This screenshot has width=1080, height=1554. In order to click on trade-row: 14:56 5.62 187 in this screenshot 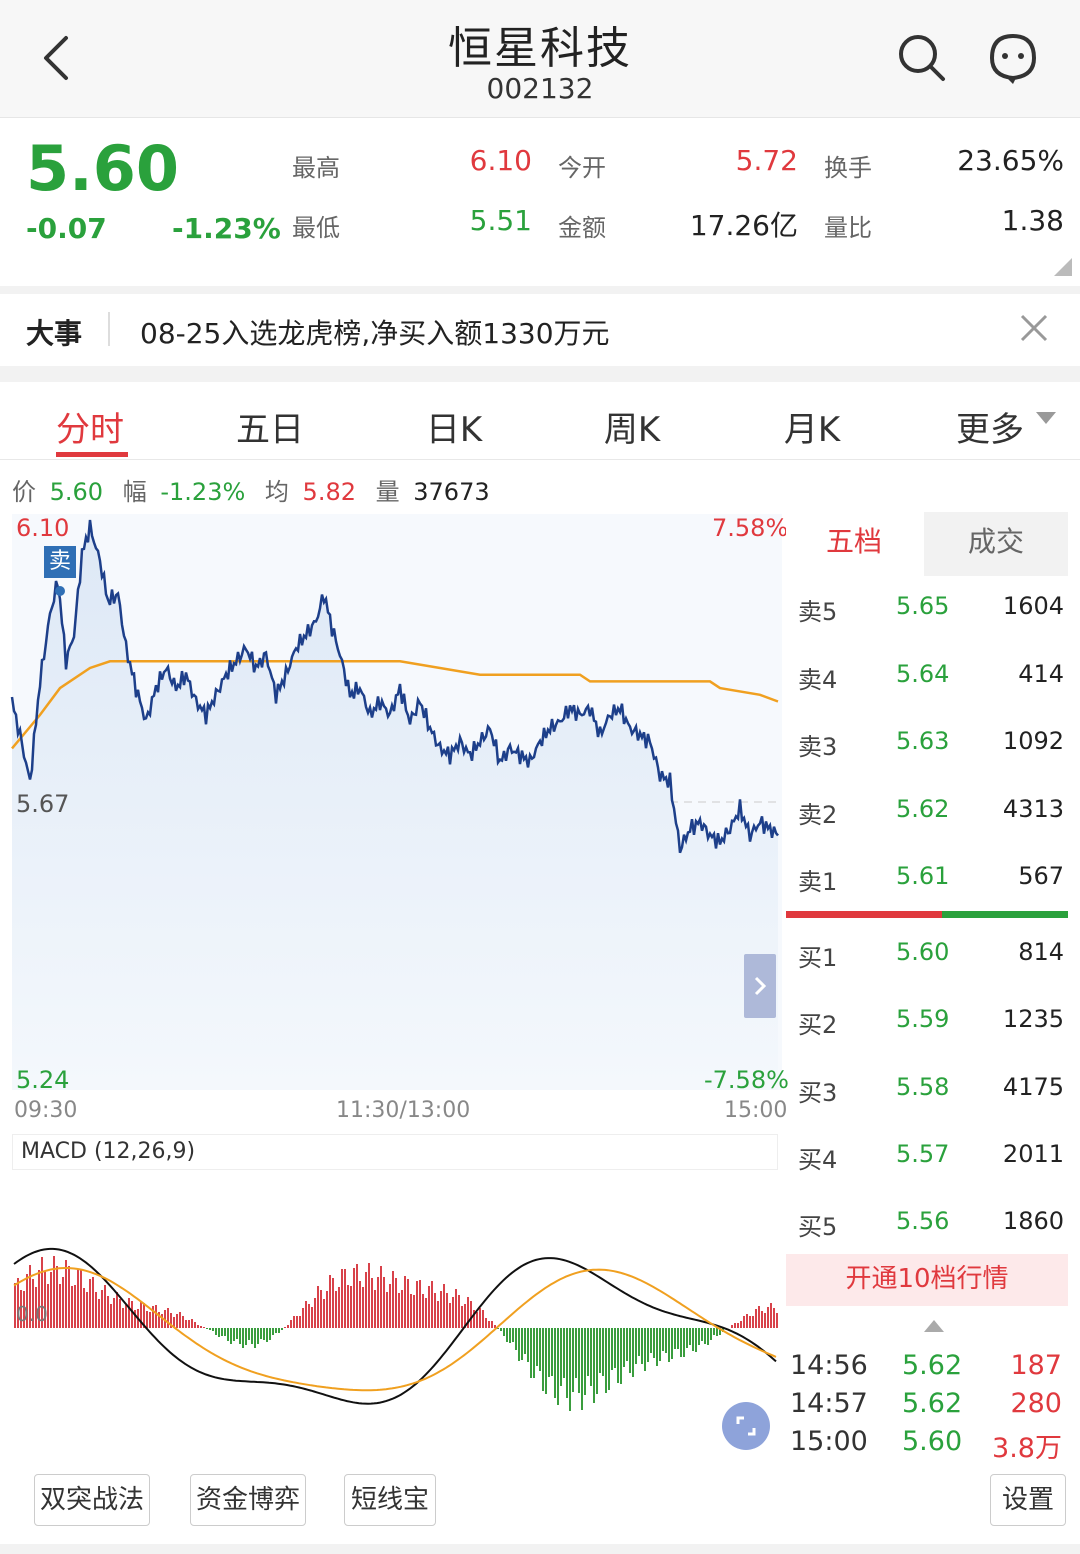, I will do `click(930, 1368)`.